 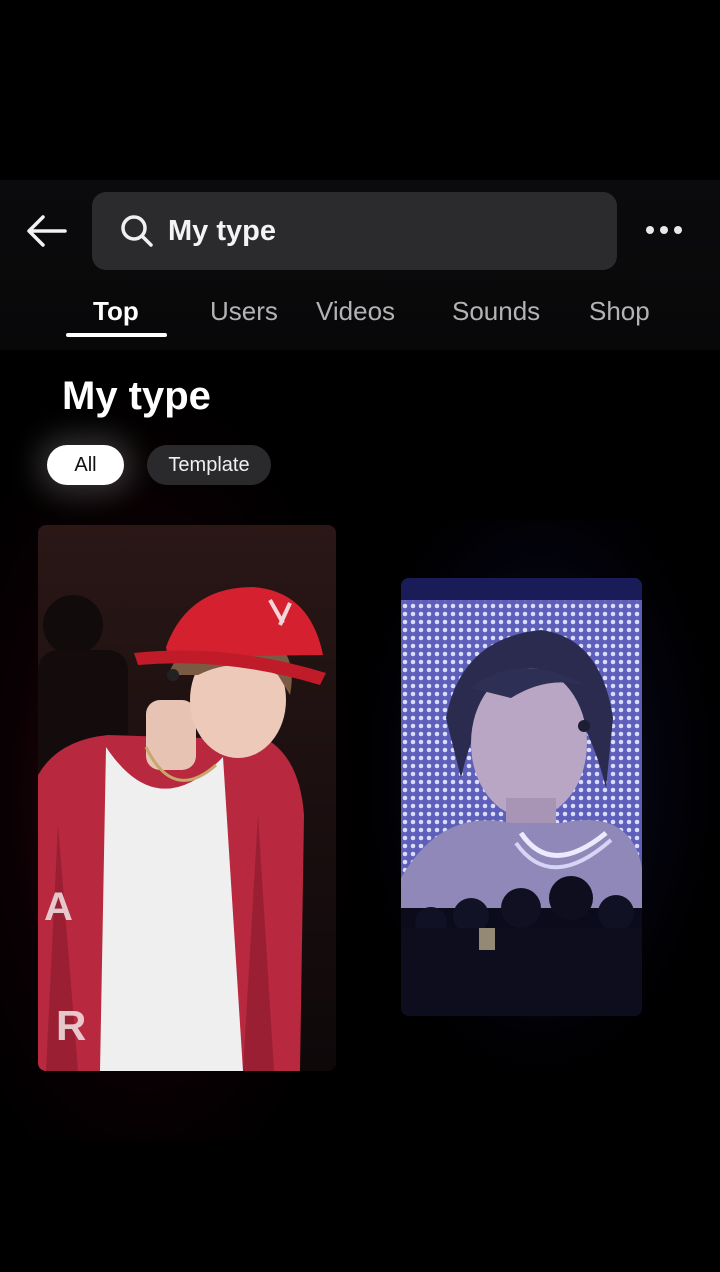 I want to click on svg-text: R, so click(x=71, y=1025).